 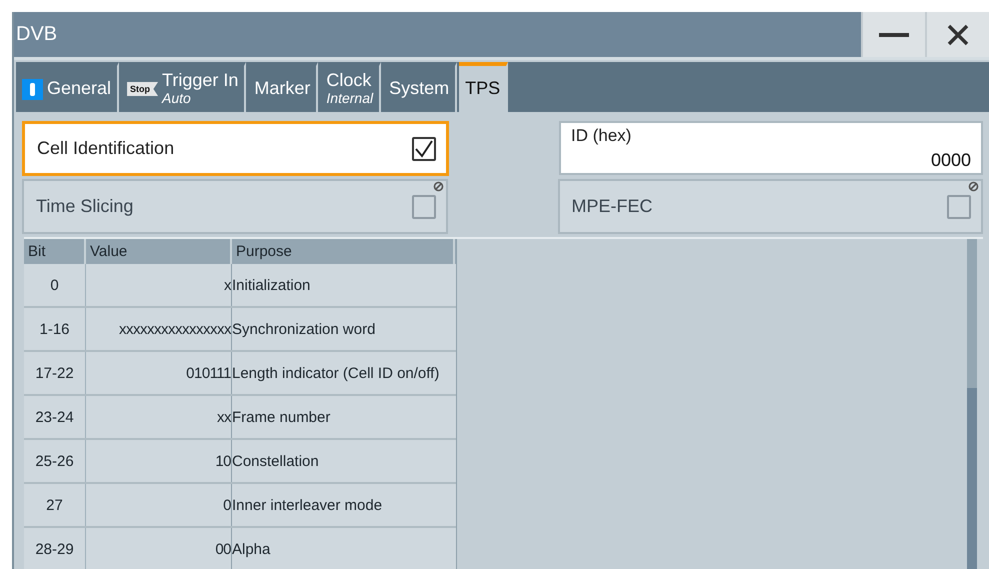 I want to click on table-cell: xxxxxxxxxxxxxxxx, so click(x=159, y=329).